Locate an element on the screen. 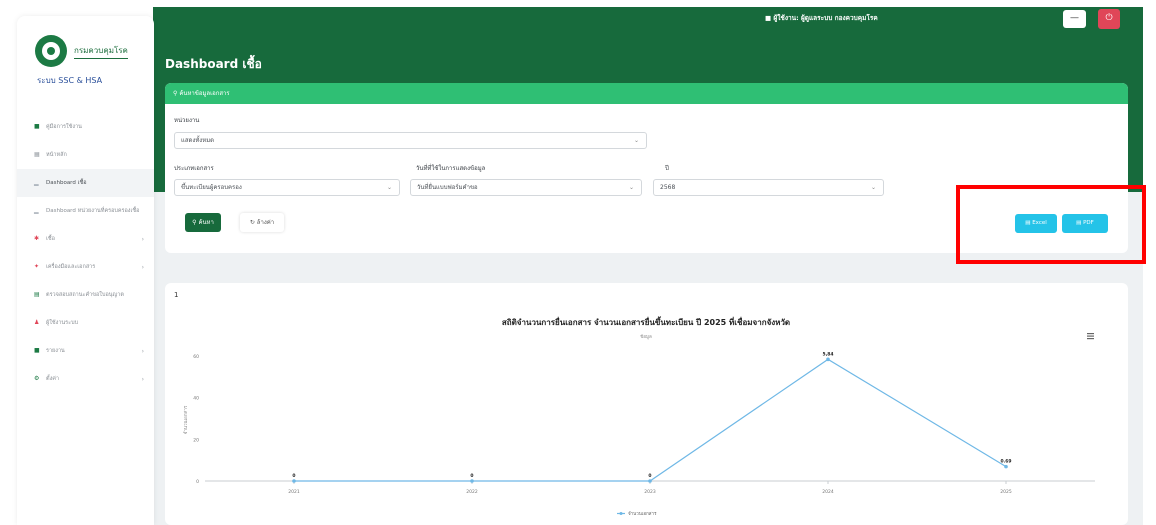 This screenshot has width=1156, height=525. agency-select-value: แสดงทั้งหมด is located at coordinates (198, 140).